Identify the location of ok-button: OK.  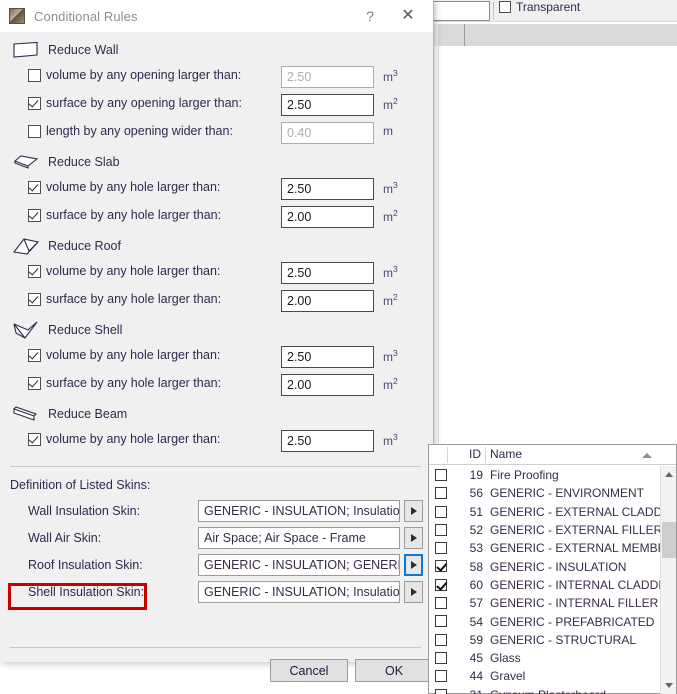
(394, 670).